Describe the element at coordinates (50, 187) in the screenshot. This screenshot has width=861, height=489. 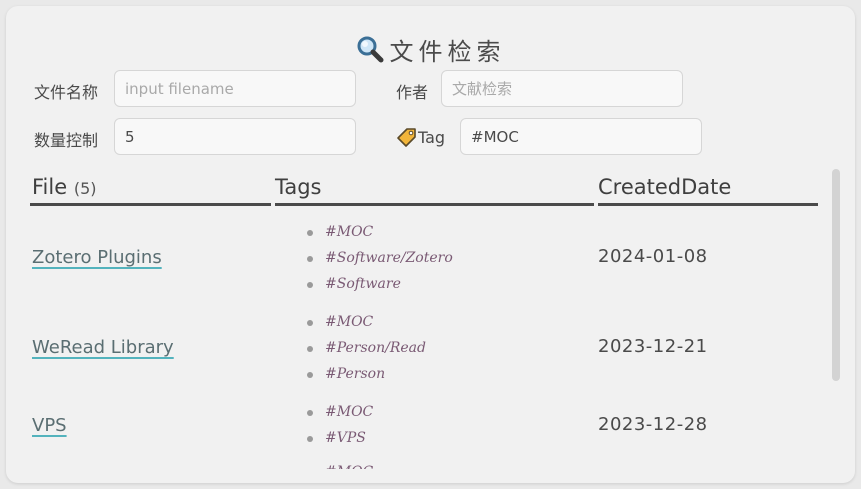
I see `file-header-label: File` at that location.